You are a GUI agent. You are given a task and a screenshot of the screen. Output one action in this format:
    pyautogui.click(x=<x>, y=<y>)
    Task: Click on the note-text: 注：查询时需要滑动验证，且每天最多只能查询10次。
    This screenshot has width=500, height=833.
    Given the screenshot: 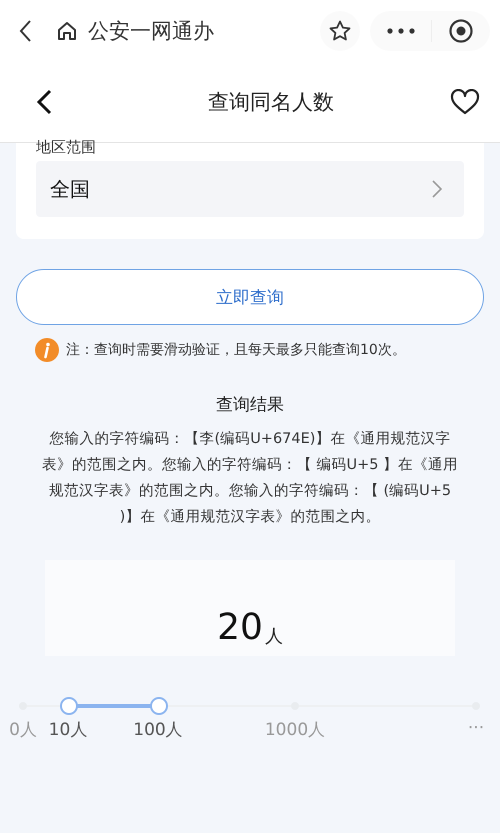 What is the action you would take?
    pyautogui.click(x=236, y=350)
    